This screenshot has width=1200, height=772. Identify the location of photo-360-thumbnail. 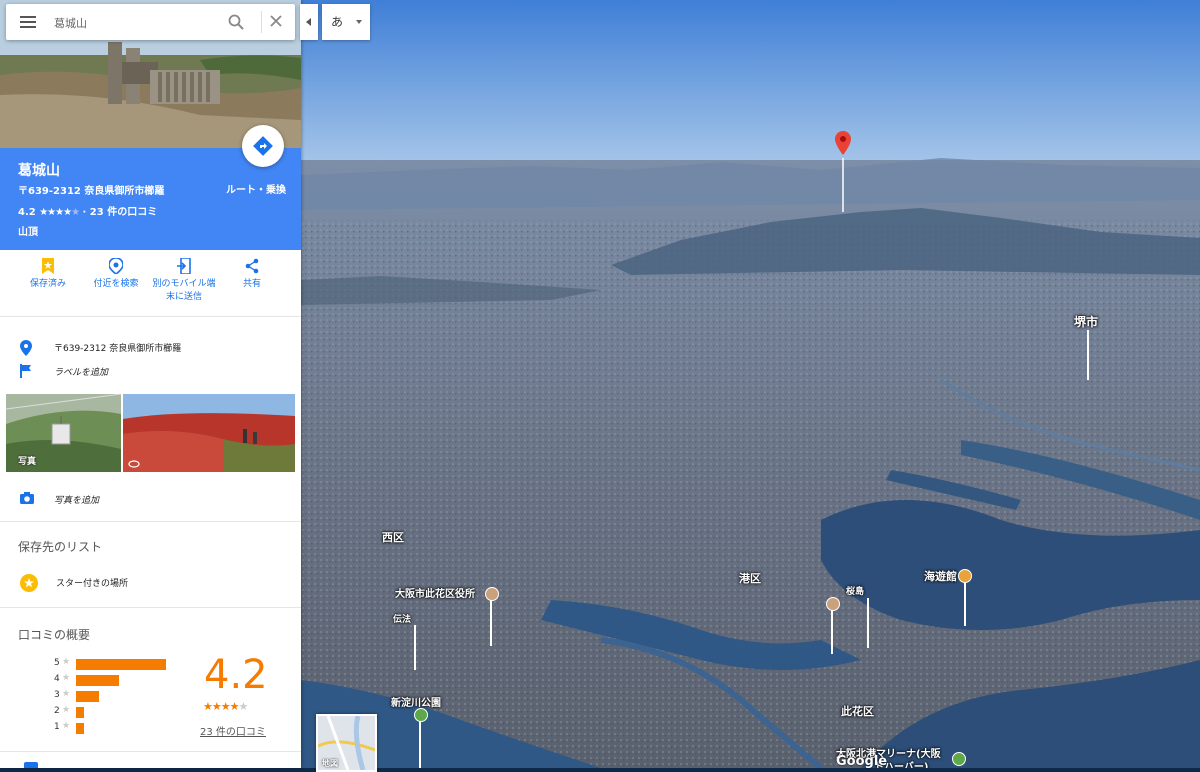
(209, 433).